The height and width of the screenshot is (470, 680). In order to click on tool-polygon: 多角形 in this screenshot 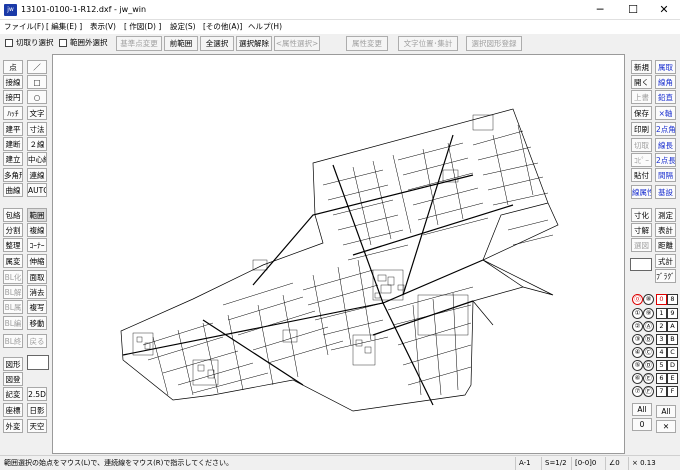, I will do `click(13, 175)`.